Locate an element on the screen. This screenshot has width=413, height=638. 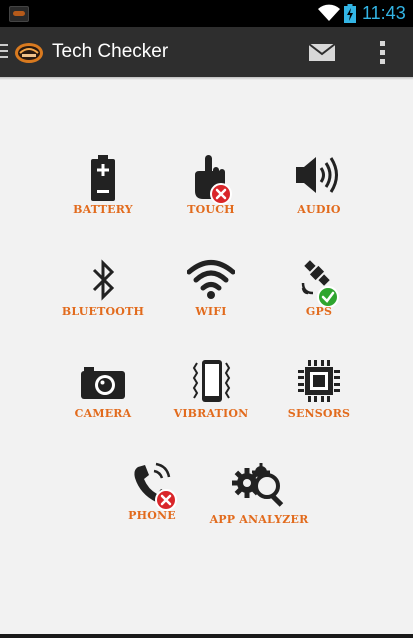
wifi-test-tile: WIFI is located at coordinates (211, 297).